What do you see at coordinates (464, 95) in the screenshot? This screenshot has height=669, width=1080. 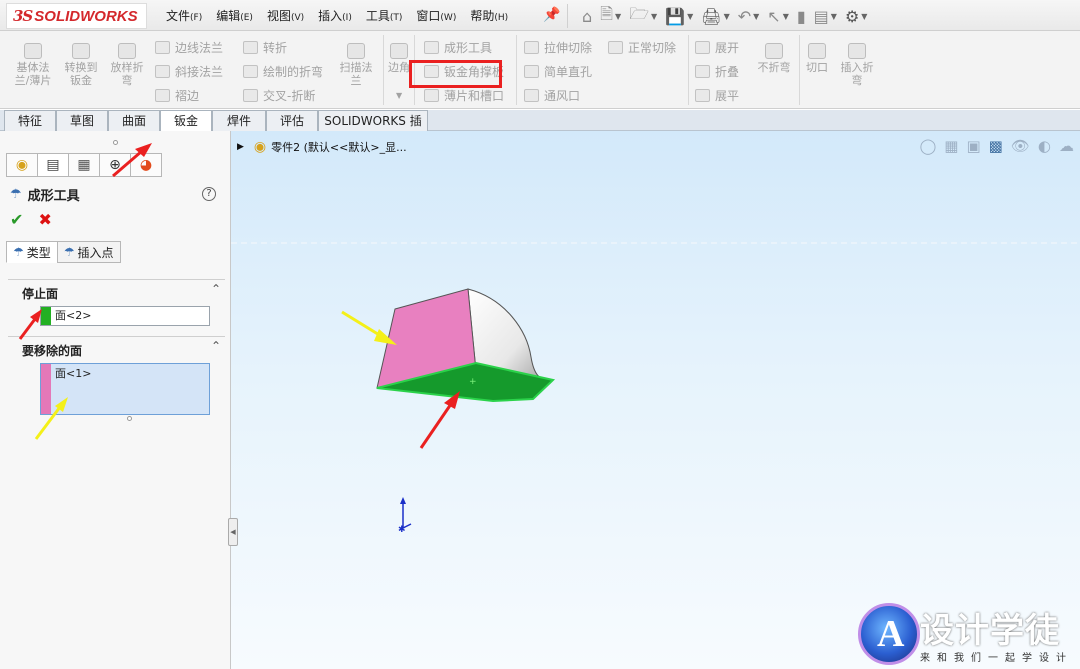 I see `tab-and-slot-button: 薄片和槽口` at bounding box center [464, 95].